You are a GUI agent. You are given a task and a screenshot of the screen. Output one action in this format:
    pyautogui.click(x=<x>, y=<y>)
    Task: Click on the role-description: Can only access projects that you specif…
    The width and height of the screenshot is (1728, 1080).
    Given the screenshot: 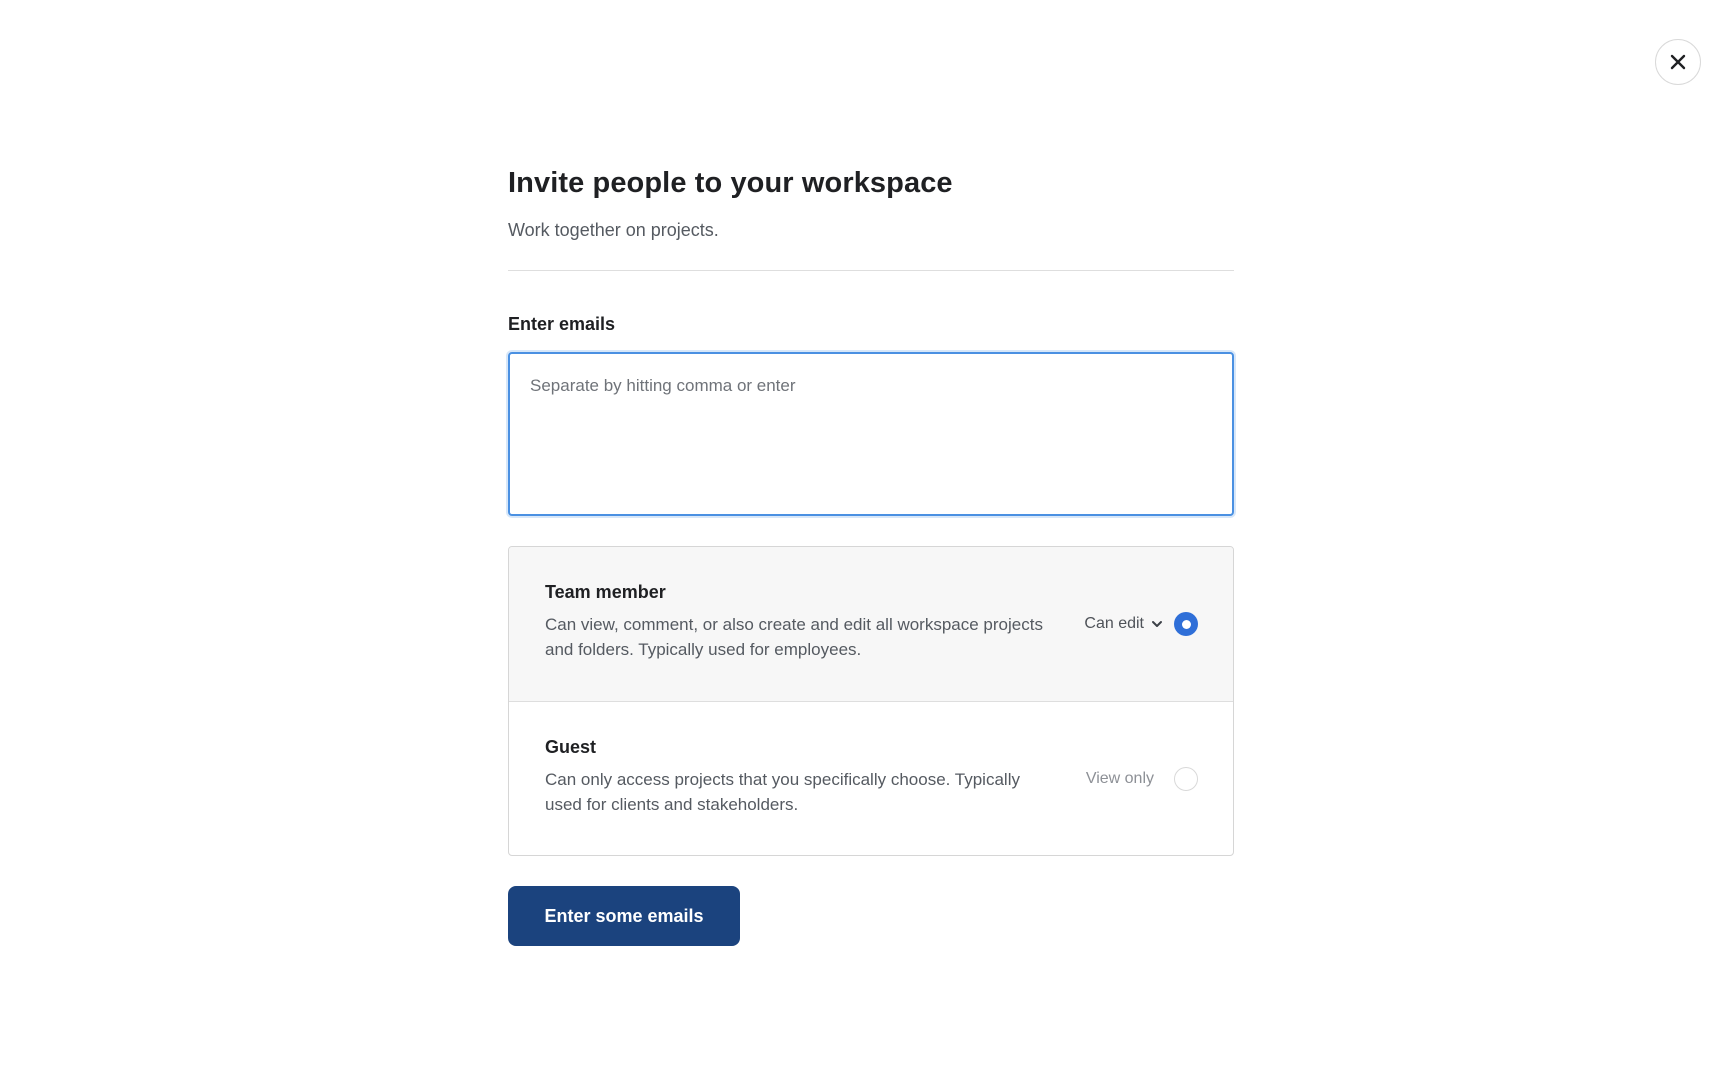 What is the action you would take?
    pyautogui.click(x=782, y=792)
    